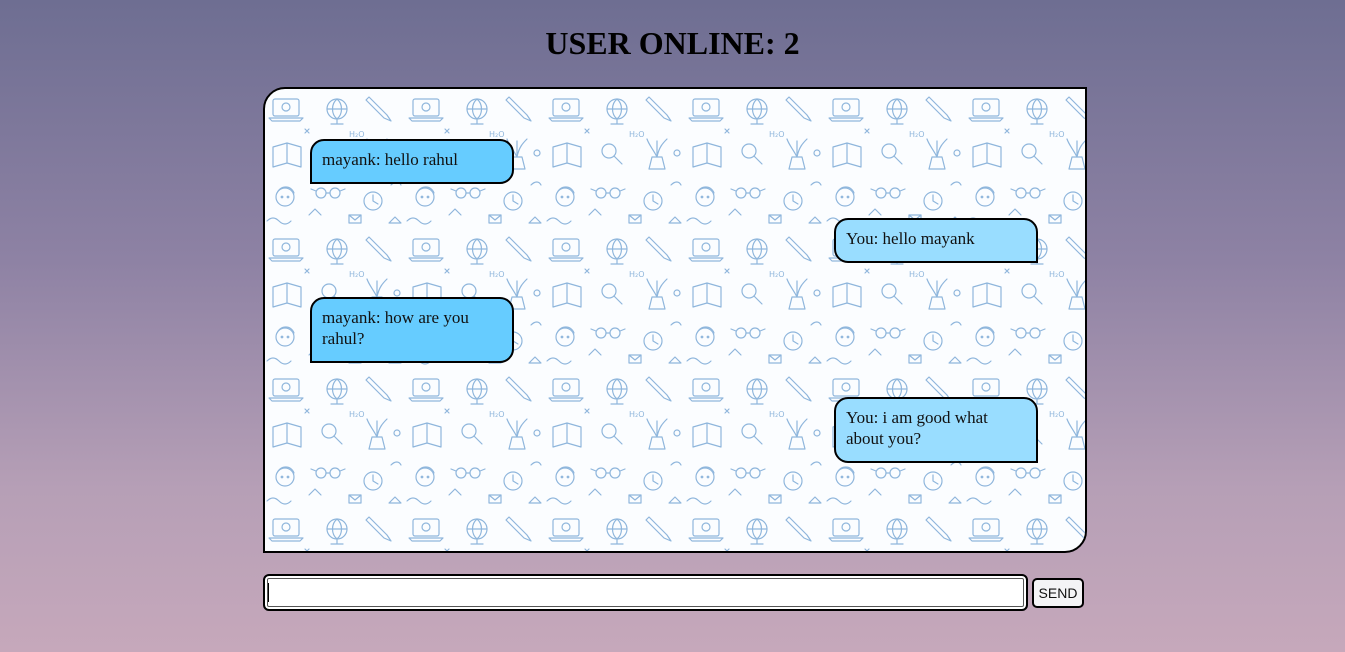  Describe the element at coordinates (1058, 593) in the screenshot. I see `send-button: SEND` at that location.